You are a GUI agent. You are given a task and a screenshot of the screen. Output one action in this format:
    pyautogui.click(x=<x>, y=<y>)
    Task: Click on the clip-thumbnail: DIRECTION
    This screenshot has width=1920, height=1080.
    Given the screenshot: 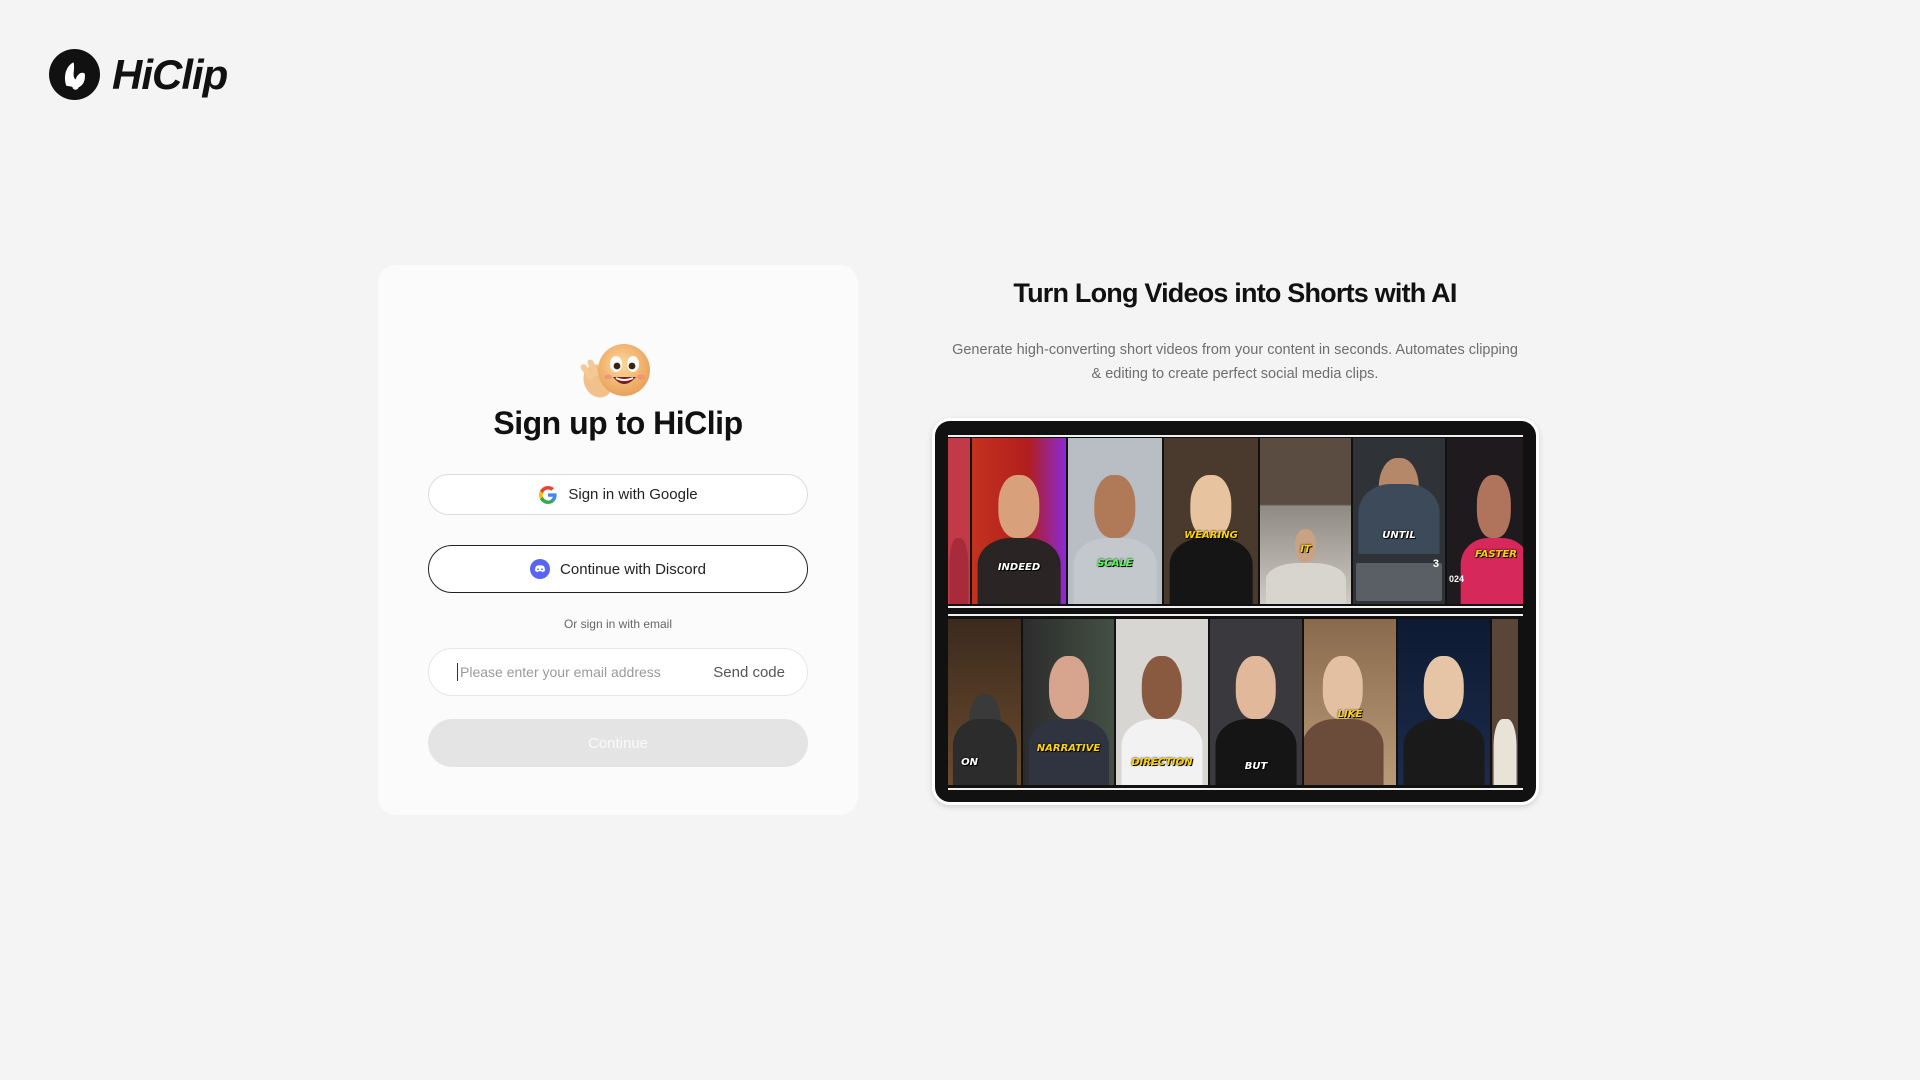 What is the action you would take?
    pyautogui.click(x=1162, y=702)
    